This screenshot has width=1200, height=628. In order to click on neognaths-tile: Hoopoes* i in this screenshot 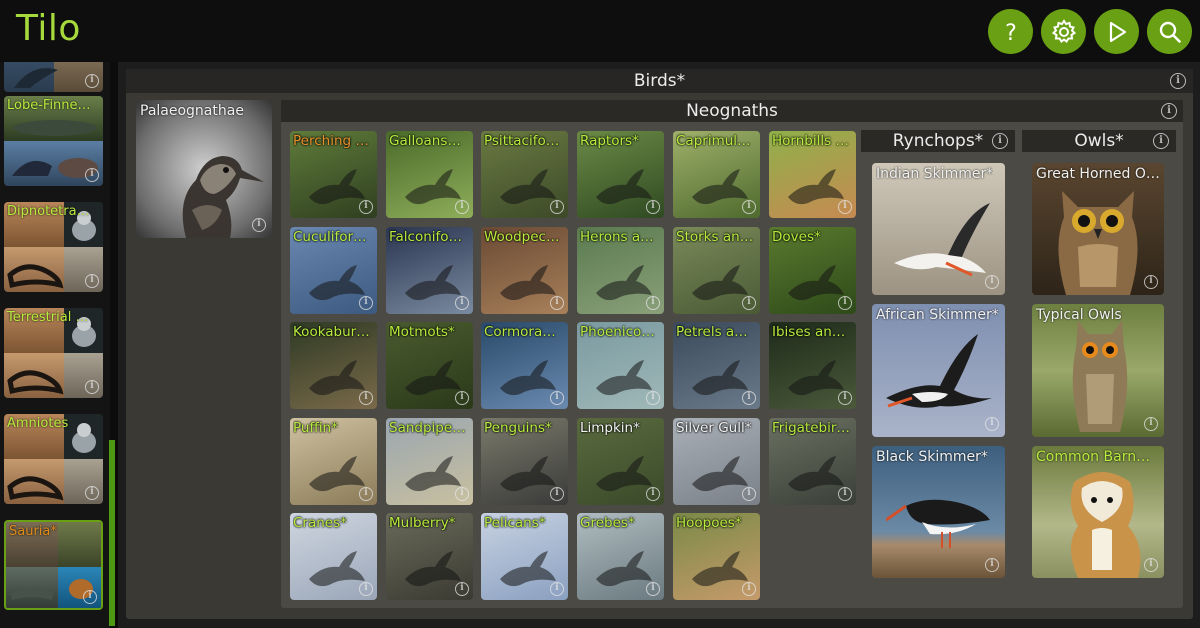, I will do `click(716, 556)`.